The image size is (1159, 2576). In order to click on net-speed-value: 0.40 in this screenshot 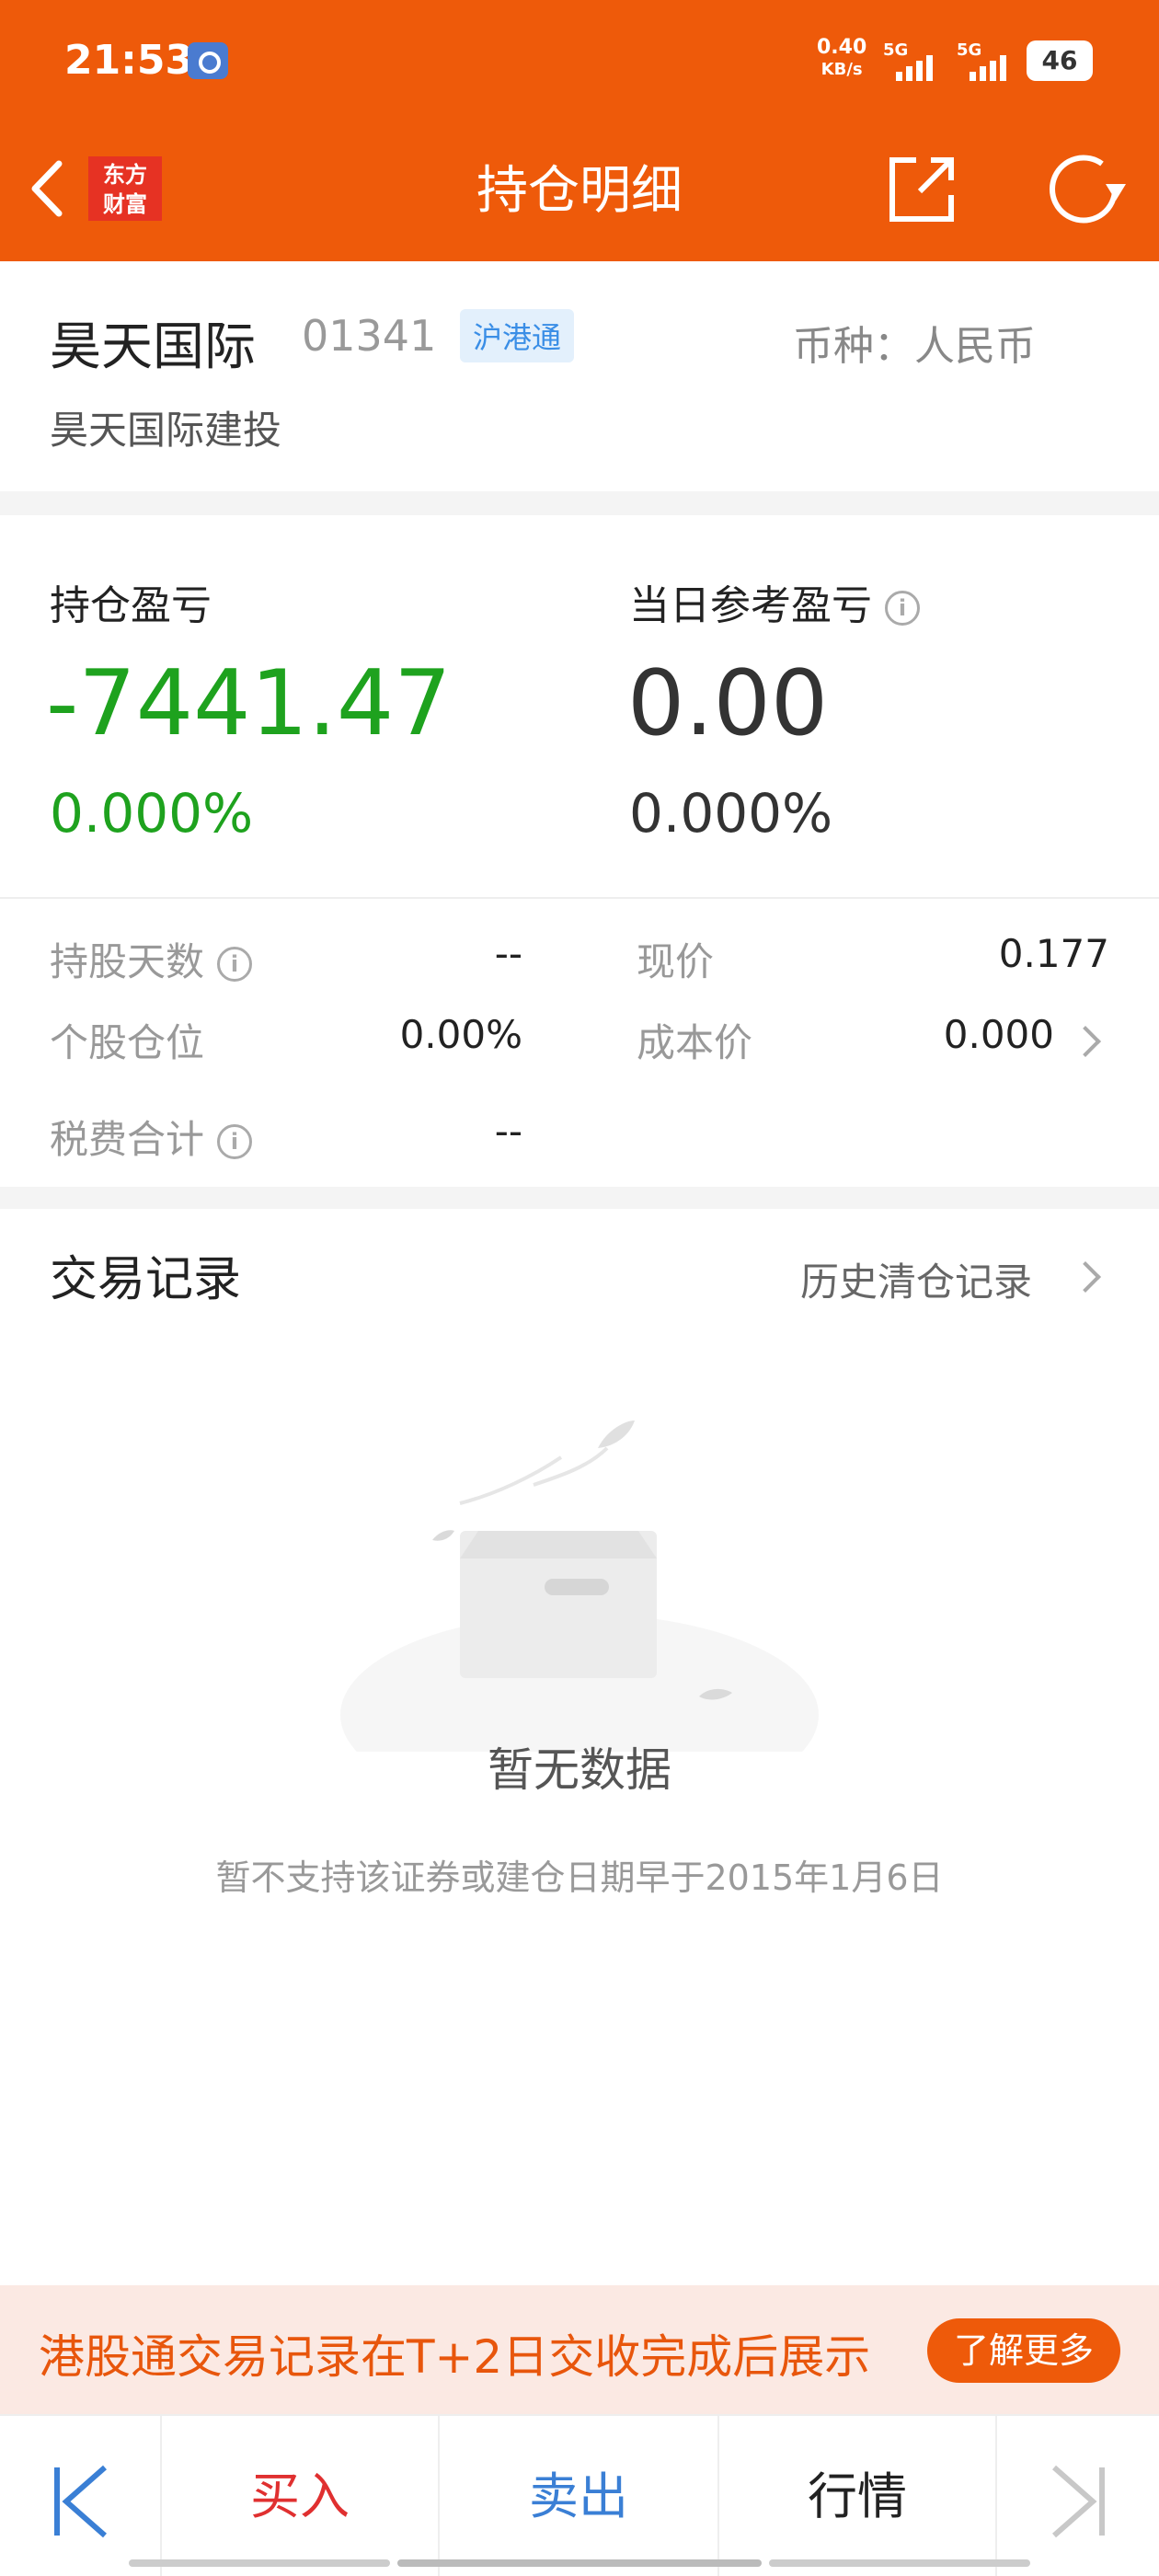, I will do `click(842, 47)`.